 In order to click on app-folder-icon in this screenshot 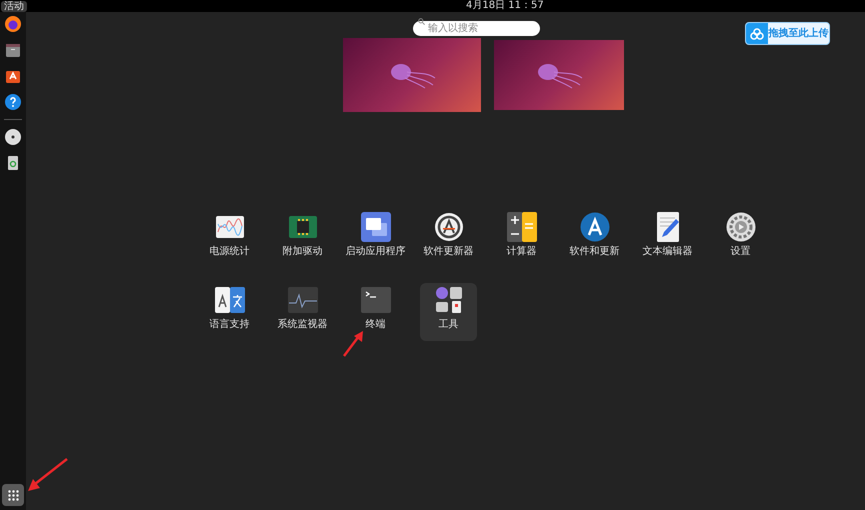, I will do `click(449, 300)`.